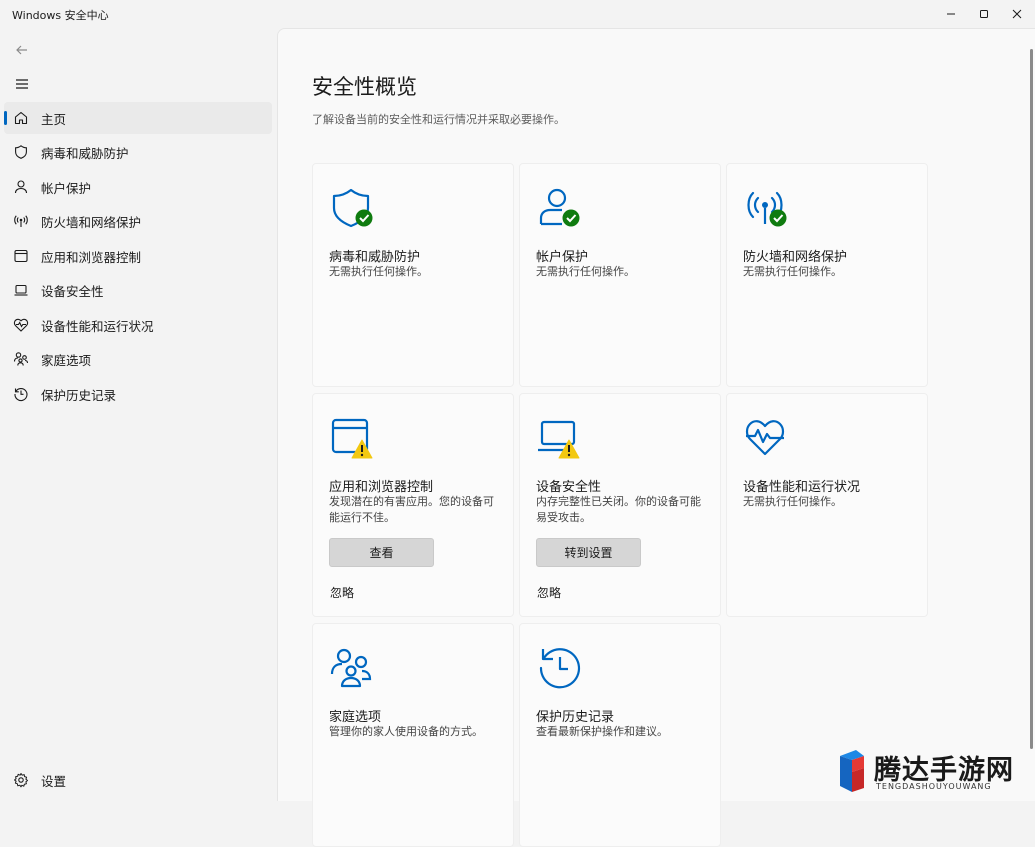 This screenshot has height=847, width=1035. Describe the element at coordinates (66, 188) in the screenshot. I see `sidebar-item-label: 帐户保护` at that location.